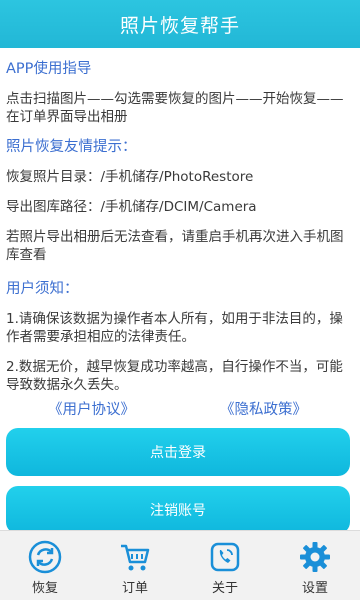 Image resolution: width=360 pixels, height=600 pixels. I want to click on guide-text: 点击扫描图片——勾选需要恢复的图片——开始恢复——在订单界面导出相册, so click(175, 108).